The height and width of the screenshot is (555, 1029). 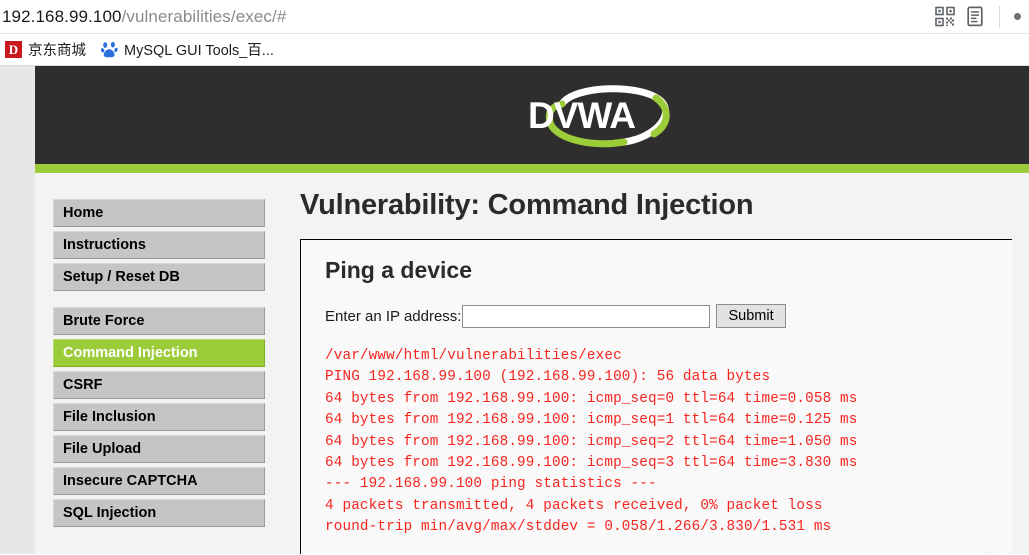 What do you see at coordinates (110, 513) in the screenshot?
I see `sidebar-item-label: SQL Injection` at bounding box center [110, 513].